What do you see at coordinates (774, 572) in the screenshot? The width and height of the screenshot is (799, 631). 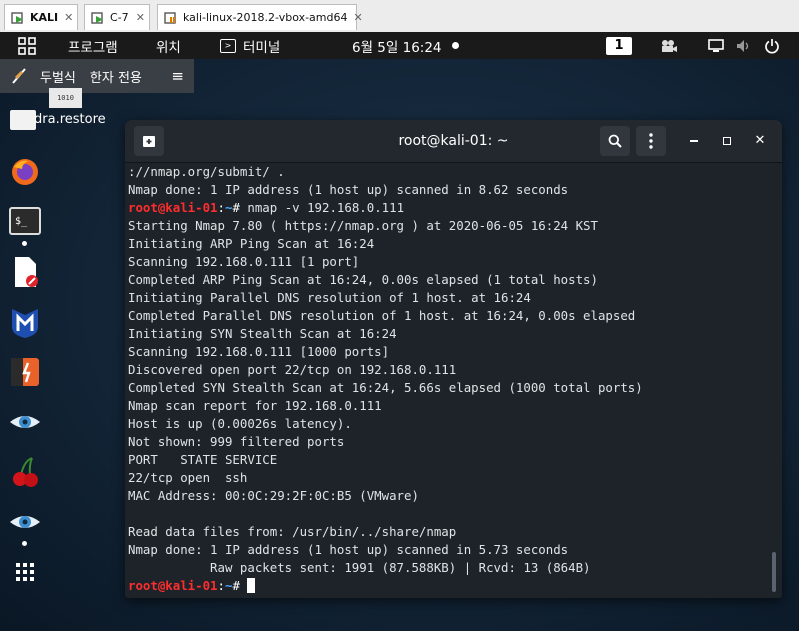 I see `scrollbar` at bounding box center [774, 572].